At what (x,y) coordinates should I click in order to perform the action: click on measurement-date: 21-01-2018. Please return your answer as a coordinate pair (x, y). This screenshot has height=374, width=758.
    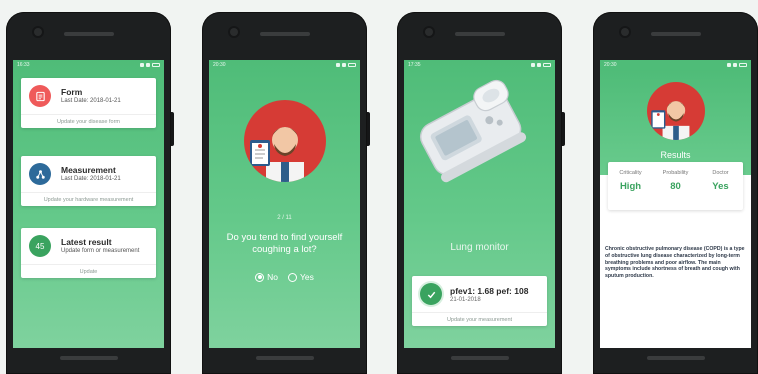
    Looking at the image, I should click on (465, 299).